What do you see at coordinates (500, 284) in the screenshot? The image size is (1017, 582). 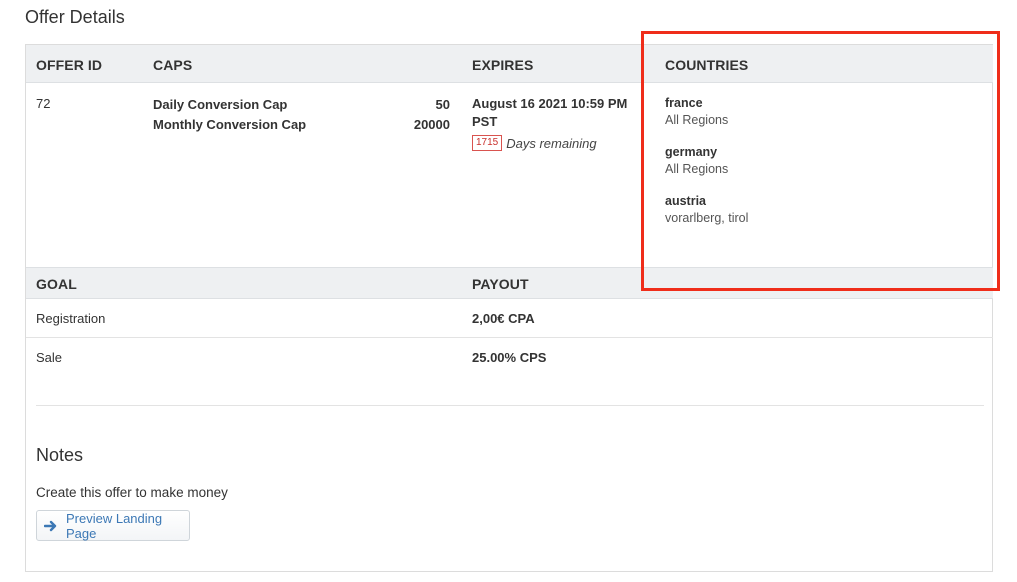 I see `header-payout: PAYOUT` at bounding box center [500, 284].